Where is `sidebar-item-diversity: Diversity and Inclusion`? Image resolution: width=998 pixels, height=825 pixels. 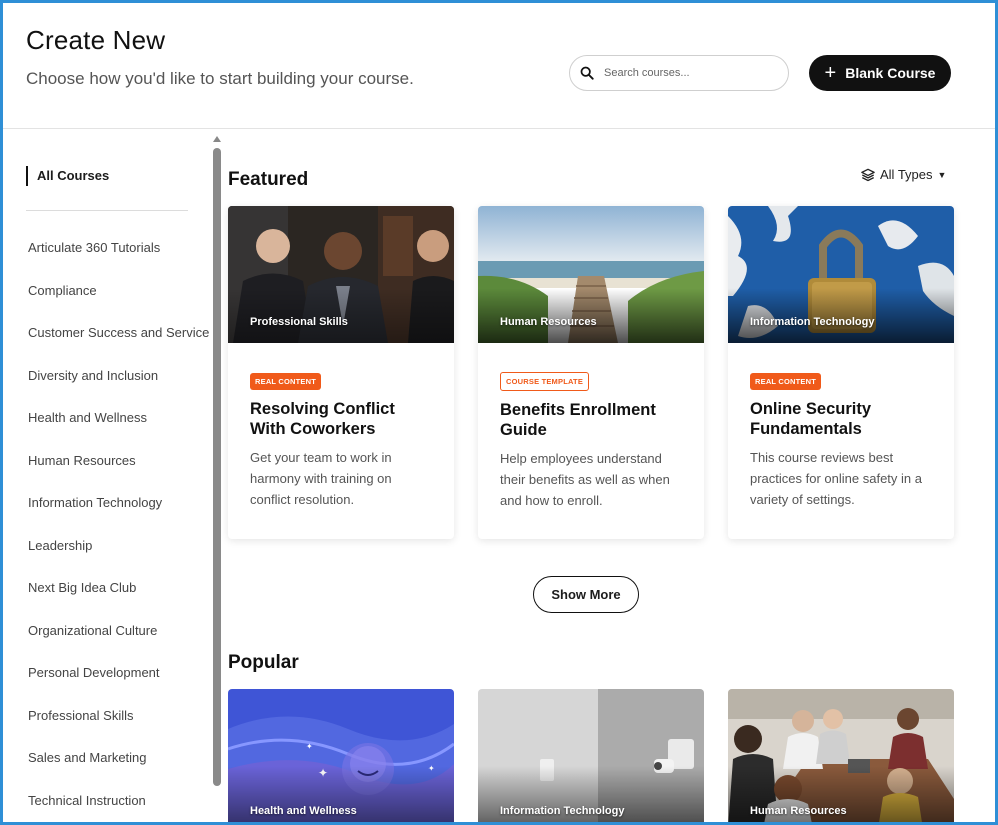 sidebar-item-diversity: Diversity and Inclusion is located at coordinates (118, 389).